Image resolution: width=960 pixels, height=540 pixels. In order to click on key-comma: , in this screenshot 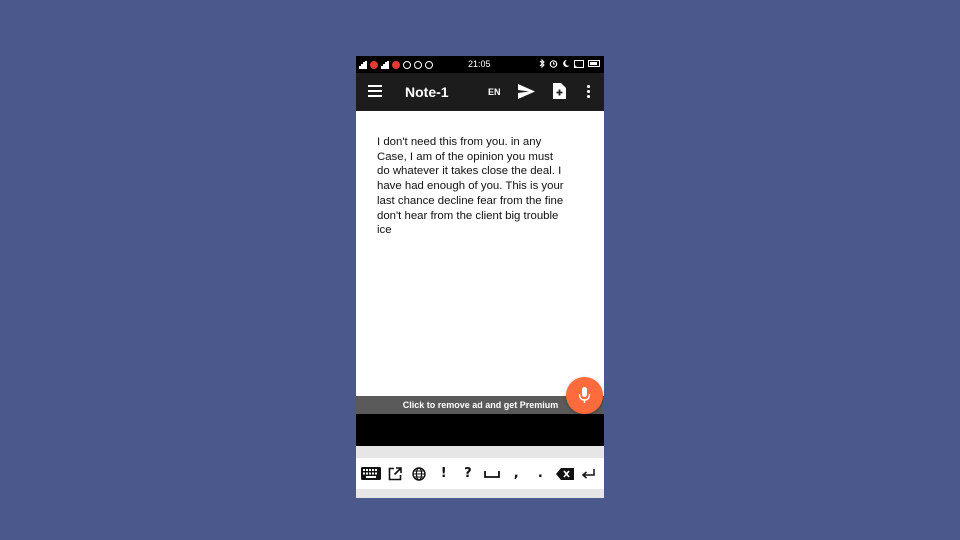, I will do `click(516, 474)`.